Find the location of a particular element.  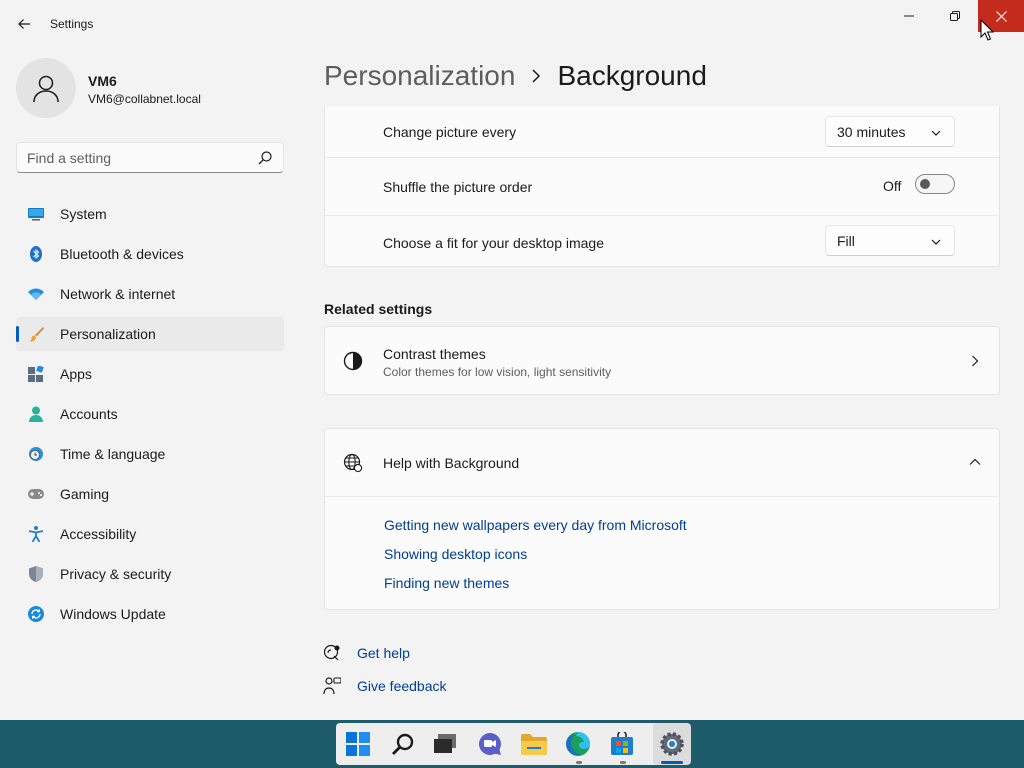

get-help-link: Get help is located at coordinates (383, 653).